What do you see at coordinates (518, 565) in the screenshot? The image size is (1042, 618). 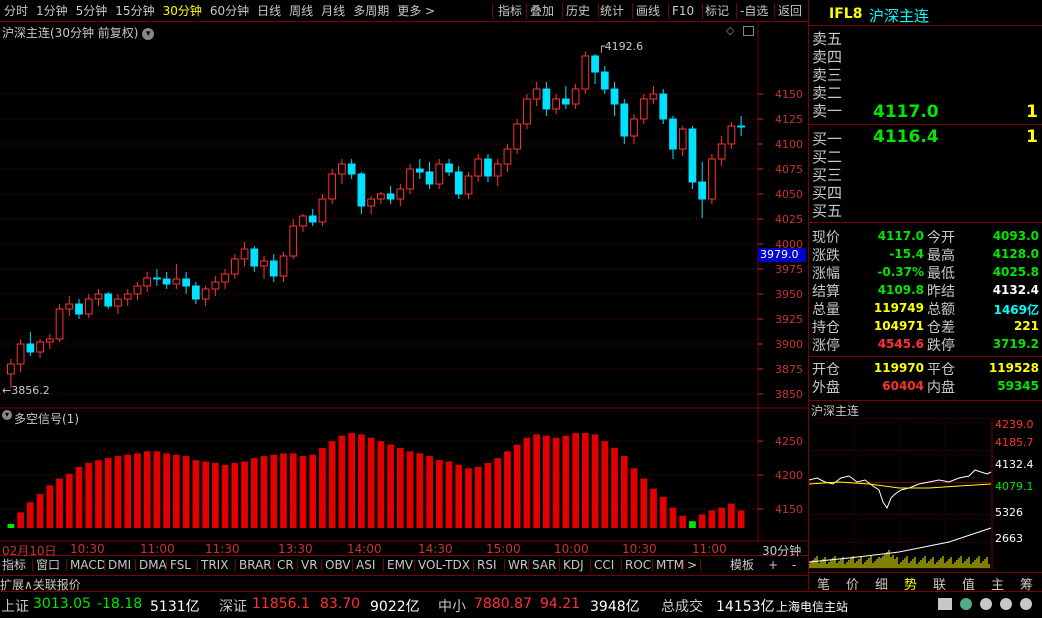 I see `indicator-tab-15: WR` at bounding box center [518, 565].